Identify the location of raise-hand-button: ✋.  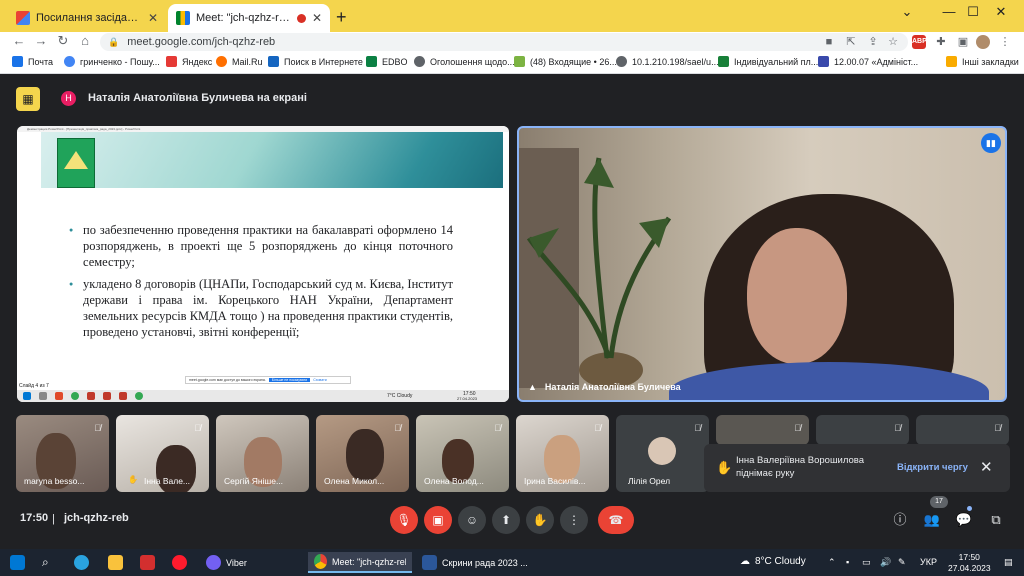
(540, 520).